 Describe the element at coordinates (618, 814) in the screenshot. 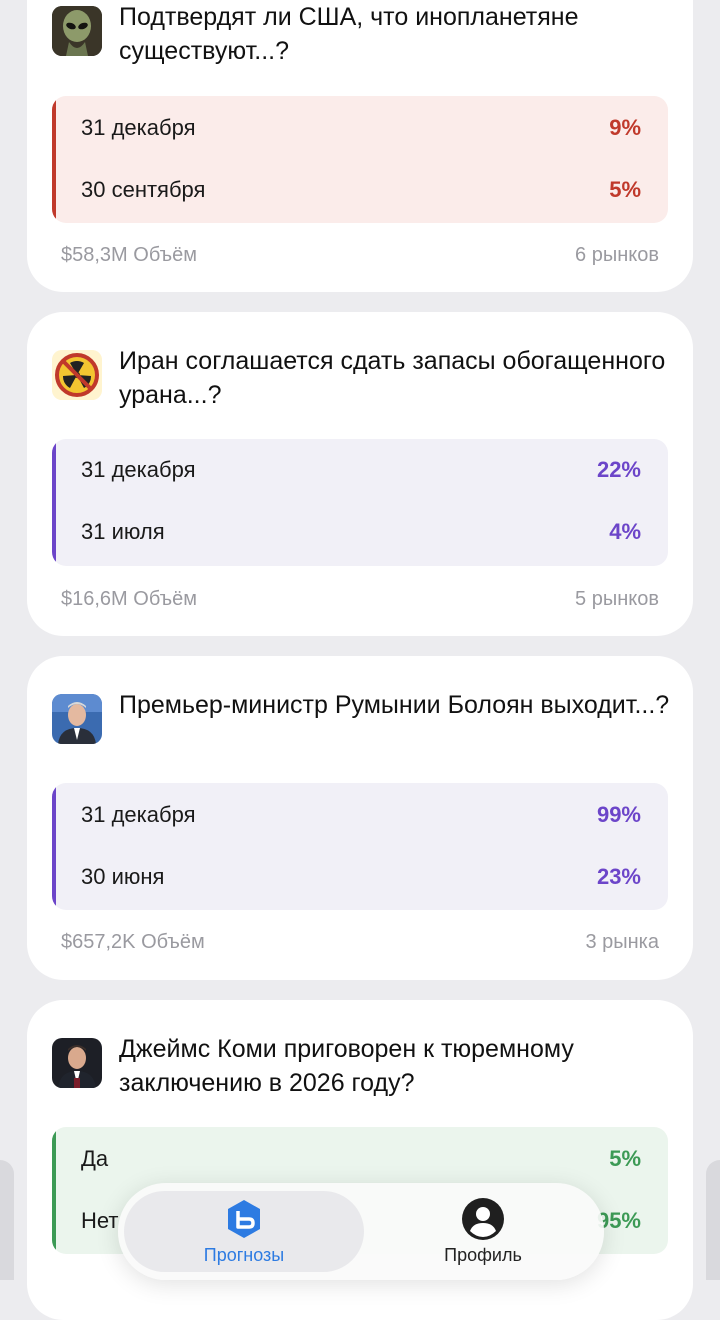

I see `option-percent: 99%` at that location.